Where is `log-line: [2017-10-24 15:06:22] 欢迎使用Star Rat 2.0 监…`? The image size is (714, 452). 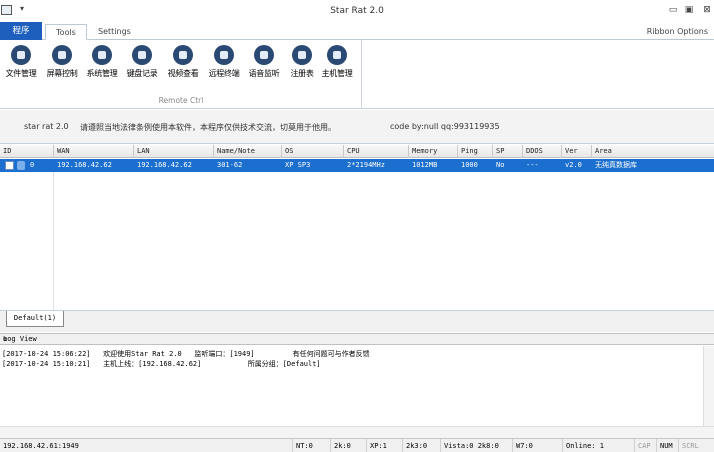
log-line: [2017-10-24 15:06:22] 欢迎使用Star Rat 2.0 监… is located at coordinates (186, 354).